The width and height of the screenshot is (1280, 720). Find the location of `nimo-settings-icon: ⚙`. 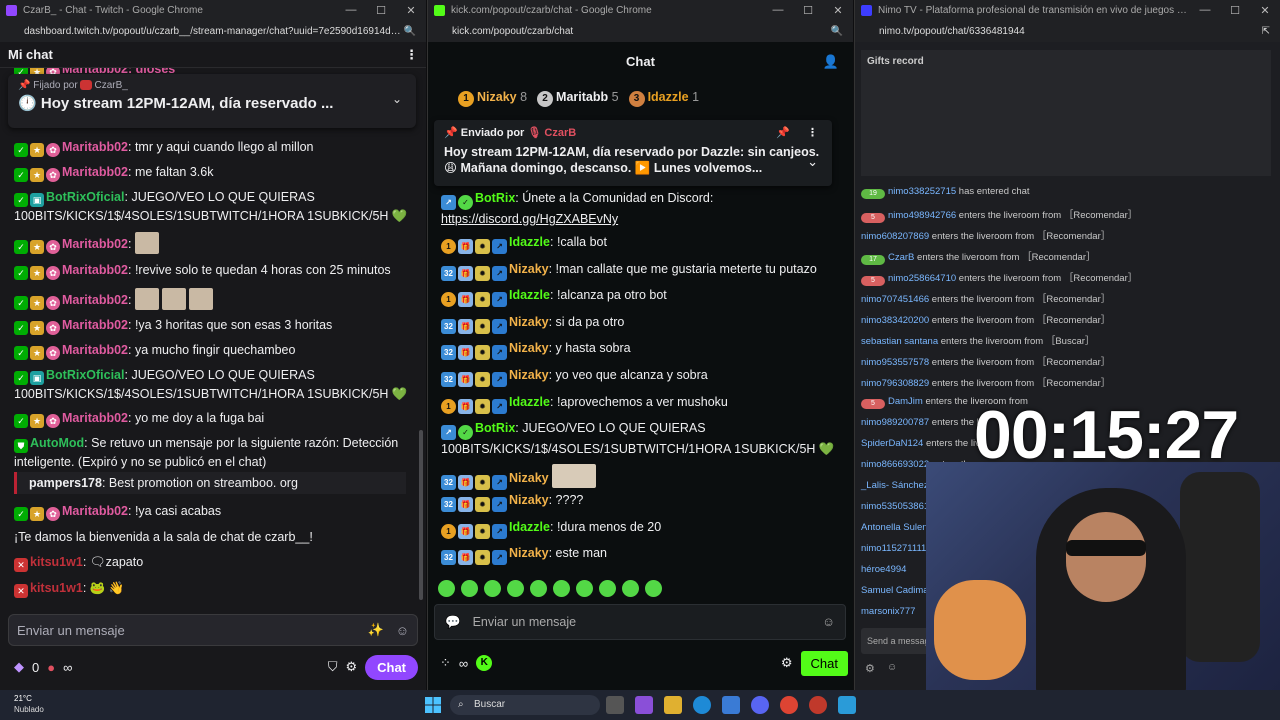

nimo-settings-icon: ⚙ is located at coordinates (870, 668).